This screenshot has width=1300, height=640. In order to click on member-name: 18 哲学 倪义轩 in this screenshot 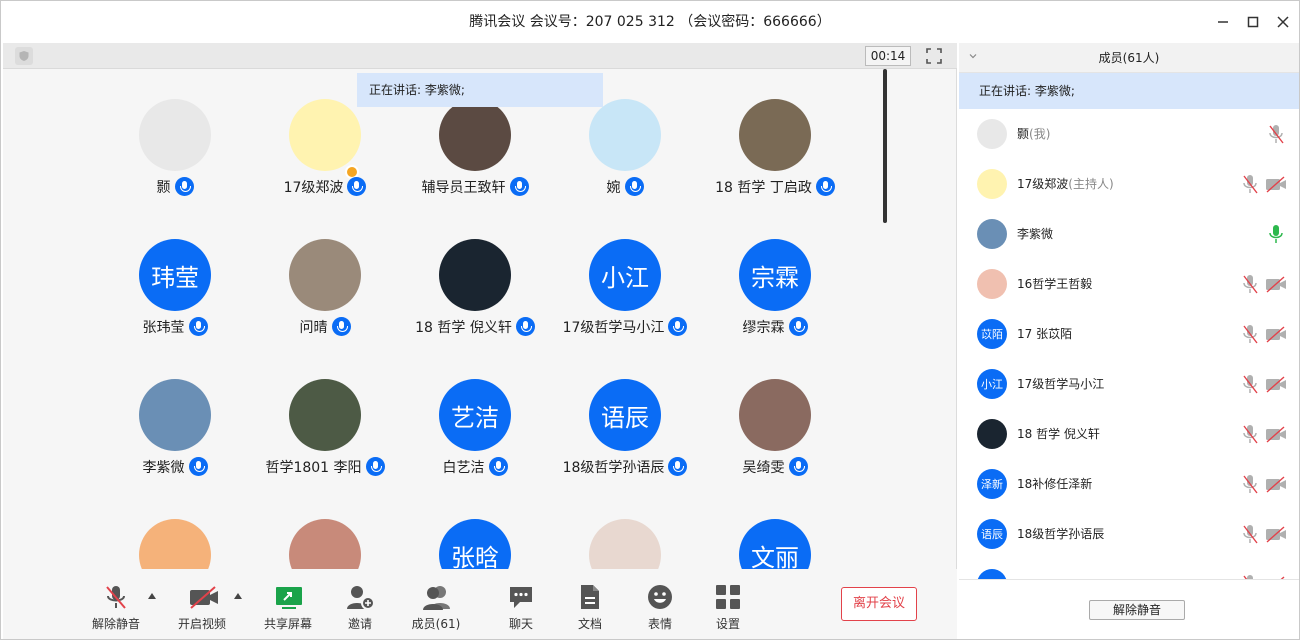, I will do `click(1058, 434)`.